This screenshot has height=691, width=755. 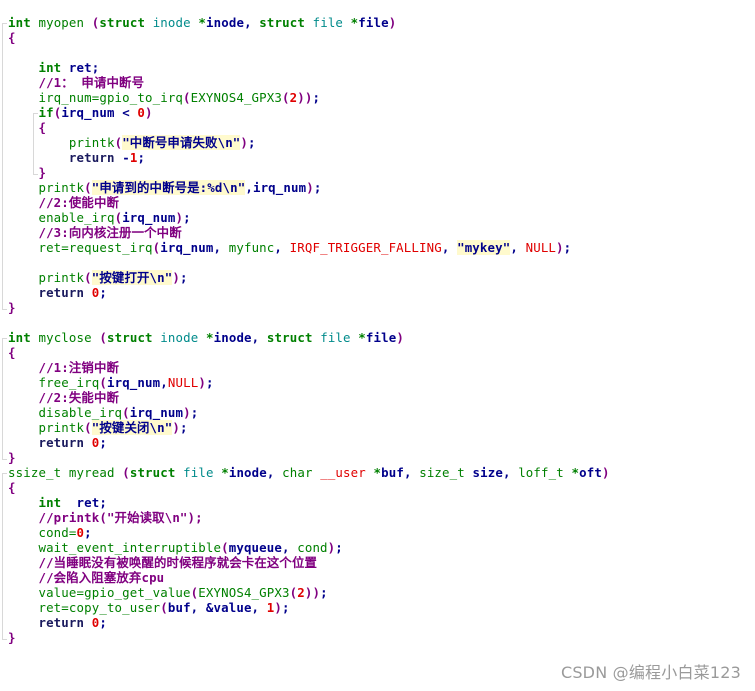 What do you see at coordinates (91, 82) in the screenshot?
I see `code-comment: //1： 申请中断号` at bounding box center [91, 82].